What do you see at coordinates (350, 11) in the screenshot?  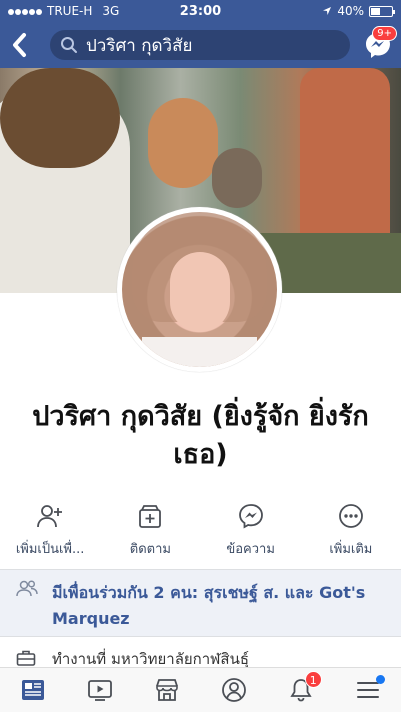 I see `battery-percent: 40%` at bounding box center [350, 11].